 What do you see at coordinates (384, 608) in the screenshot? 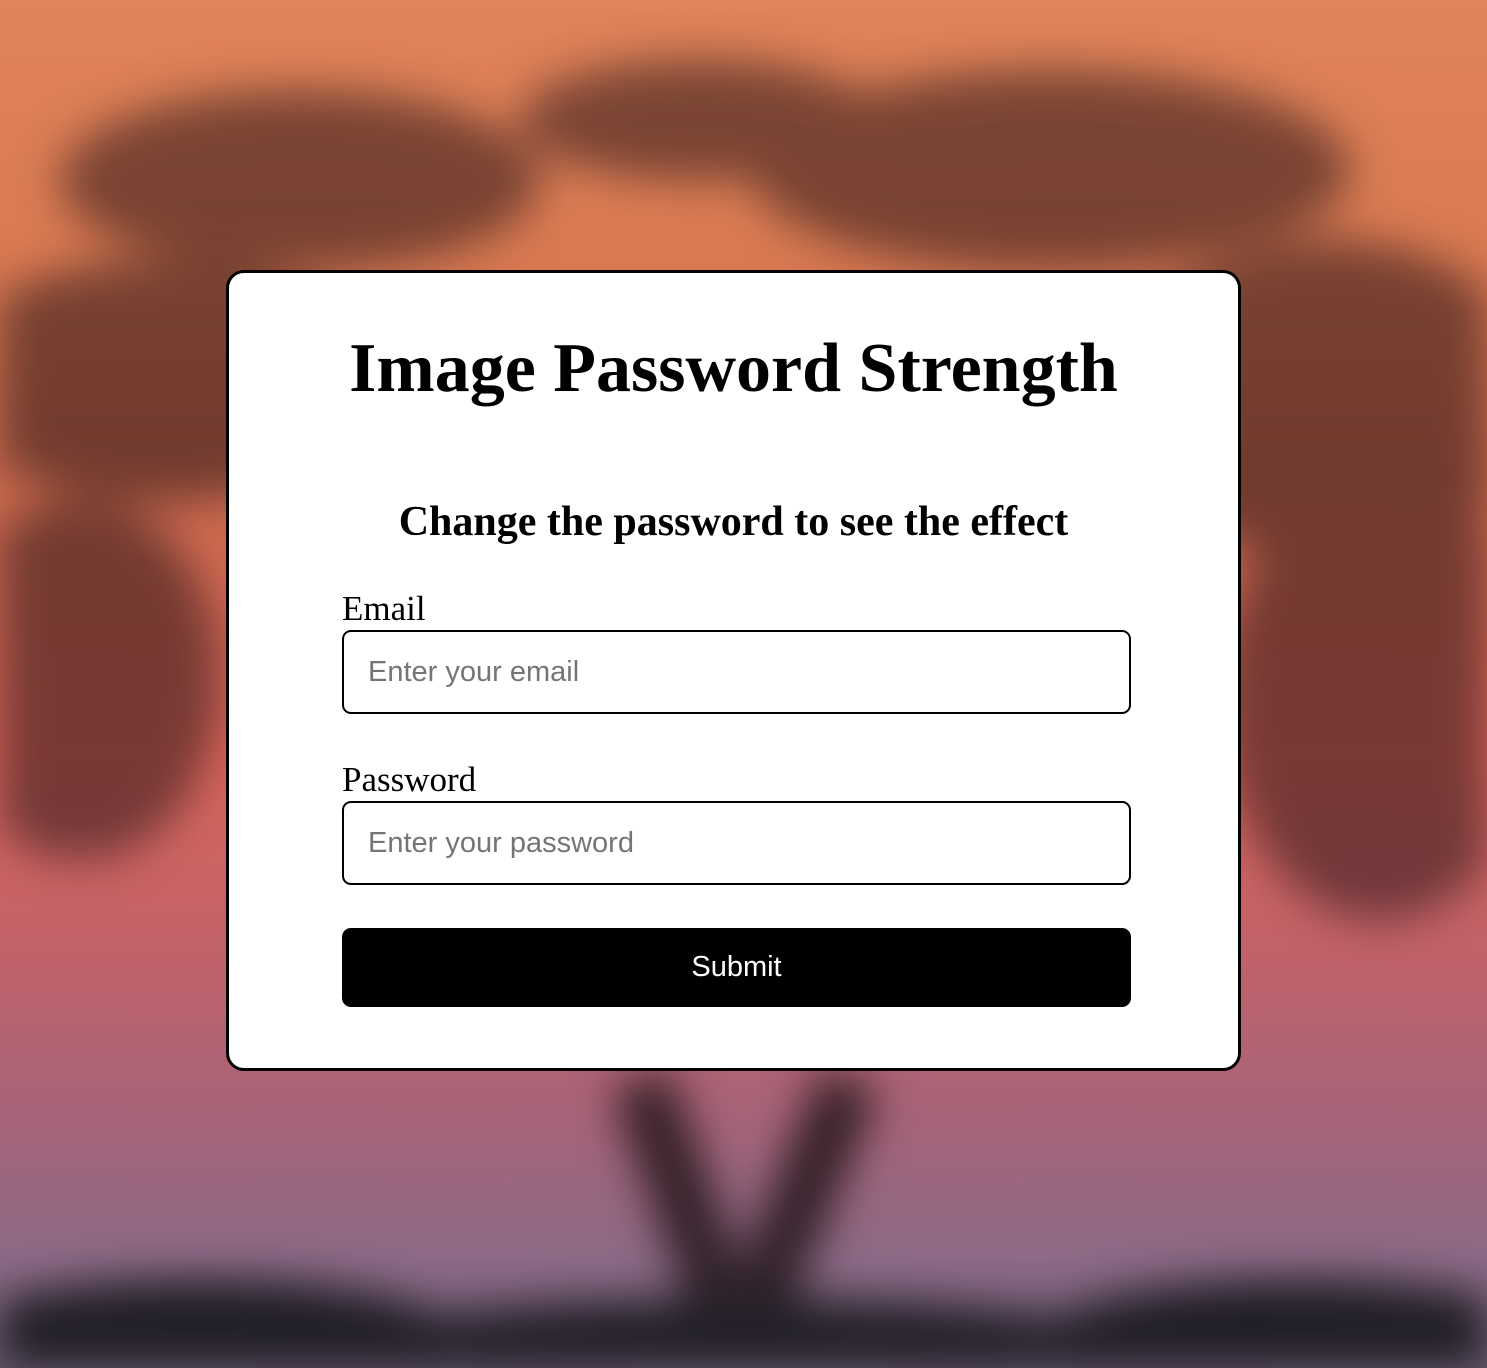
I see `email-label: Email` at bounding box center [384, 608].